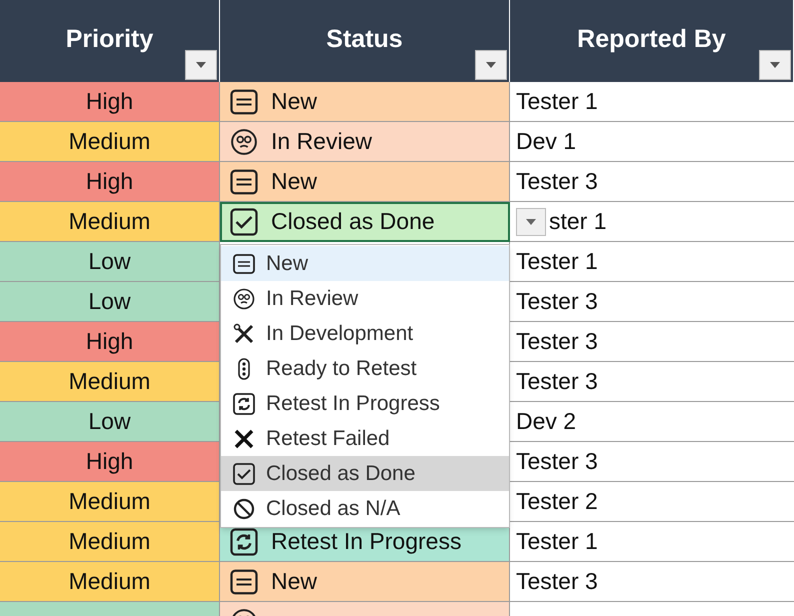 Image resolution: width=794 pixels, height=616 pixels. I want to click on dropdown-option: Closed as N/A, so click(365, 508).